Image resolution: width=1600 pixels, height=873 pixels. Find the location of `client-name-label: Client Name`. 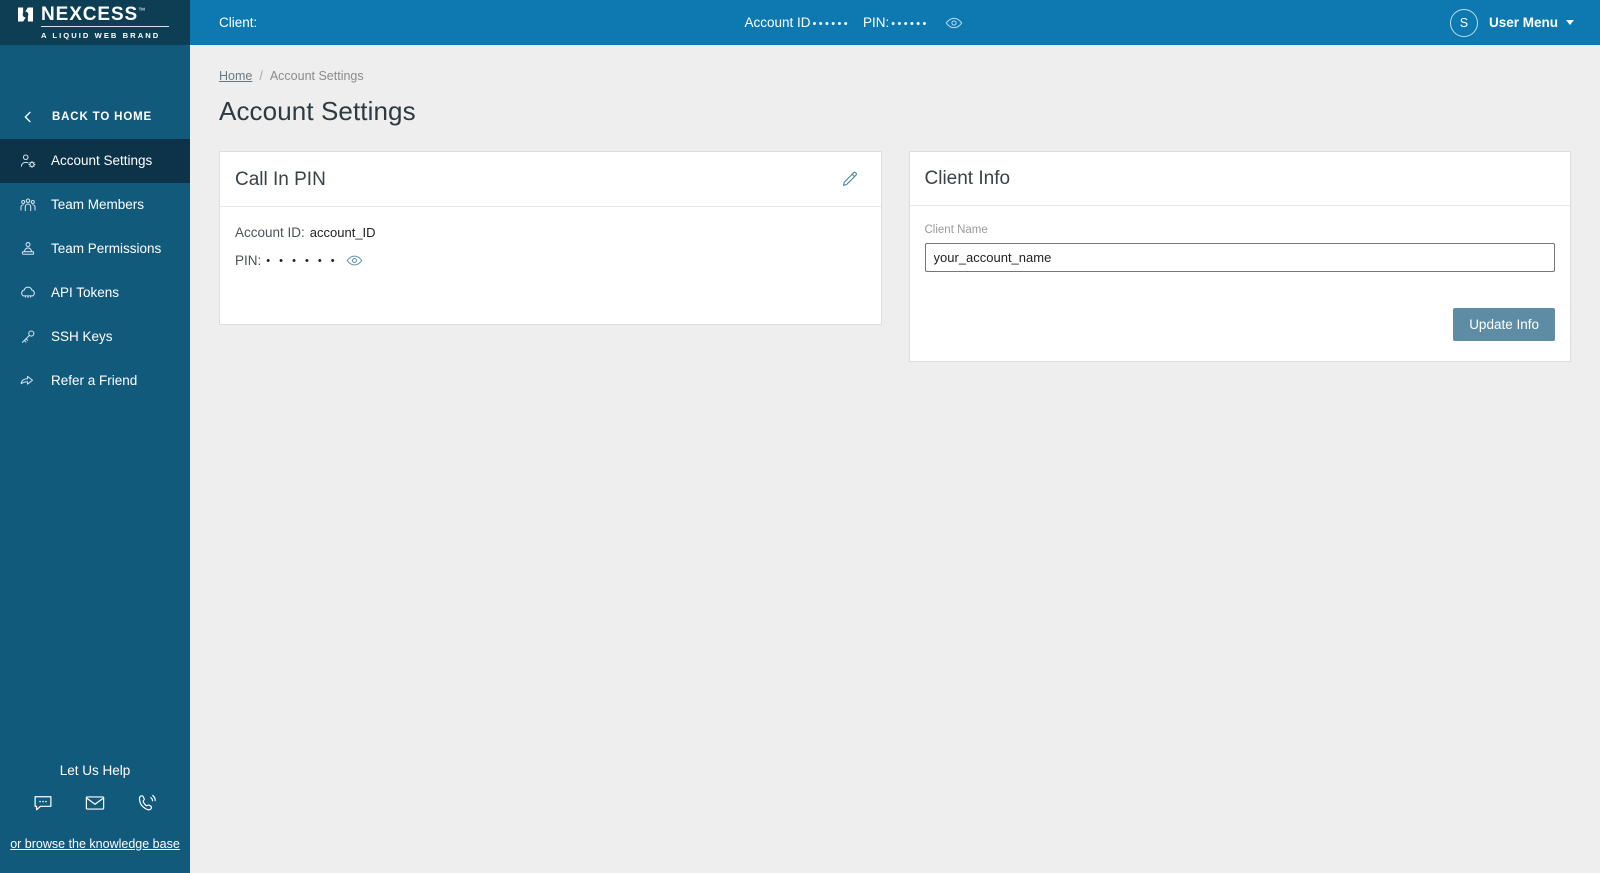

client-name-label: Client Name is located at coordinates (956, 230).